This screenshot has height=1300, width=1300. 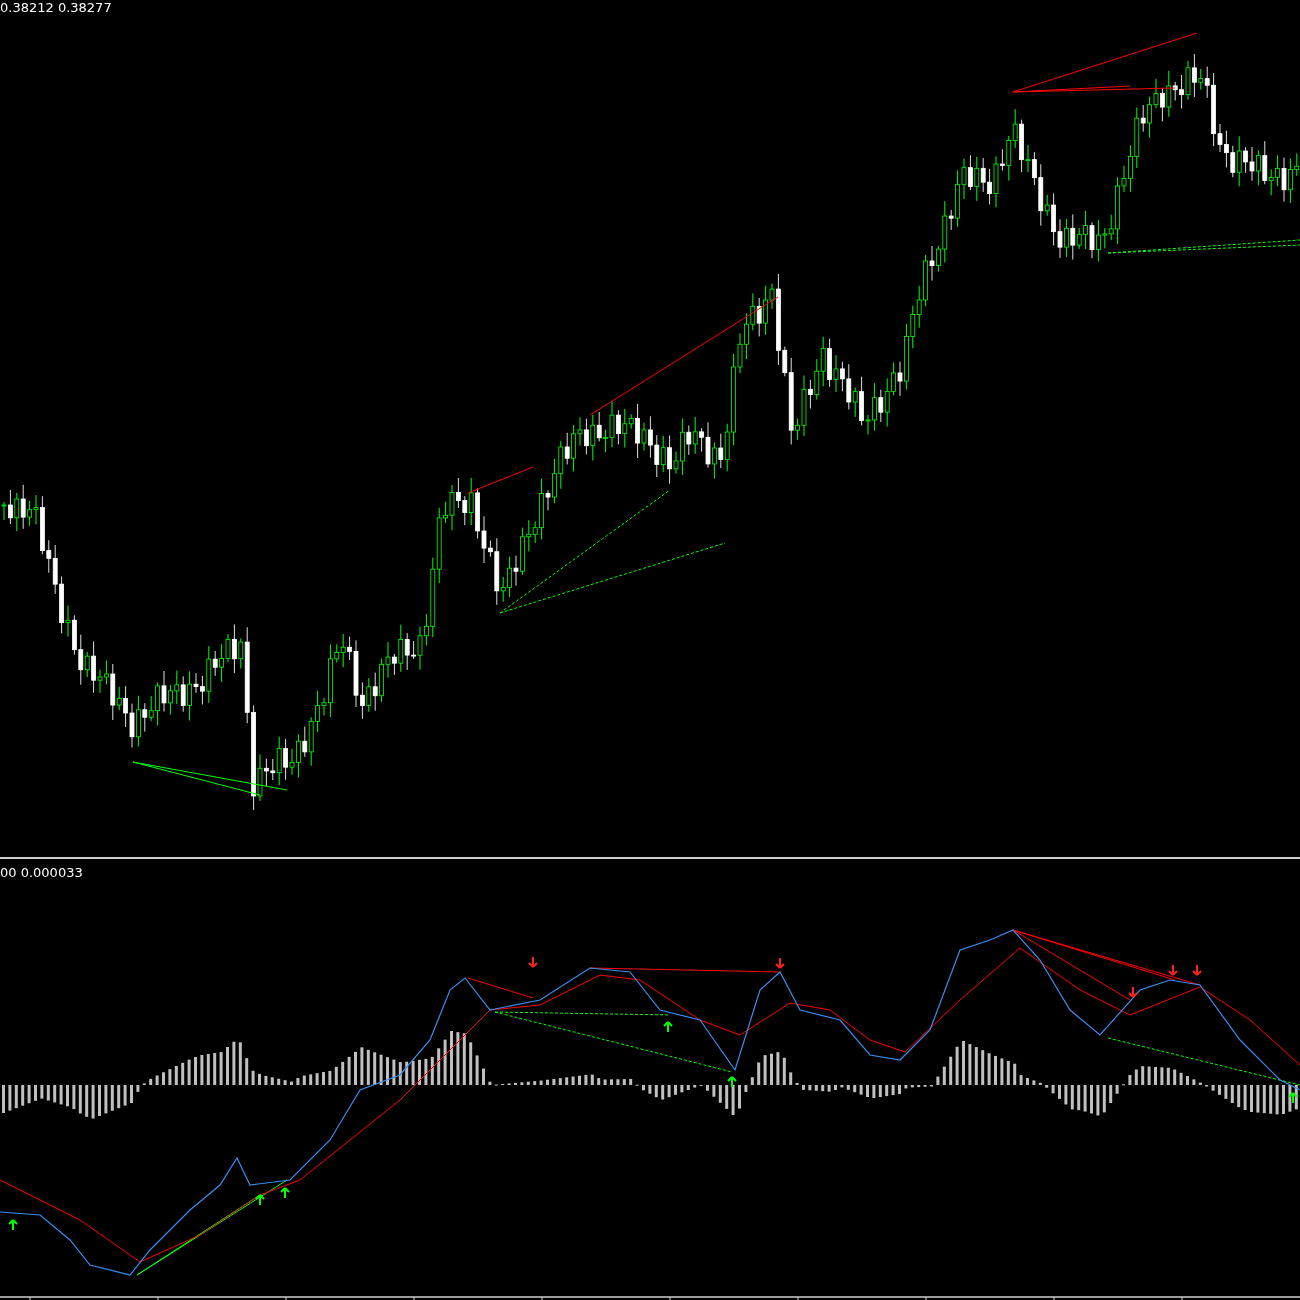 I want to click on price-readout: 0.38212 0.38277, so click(x=56, y=7).